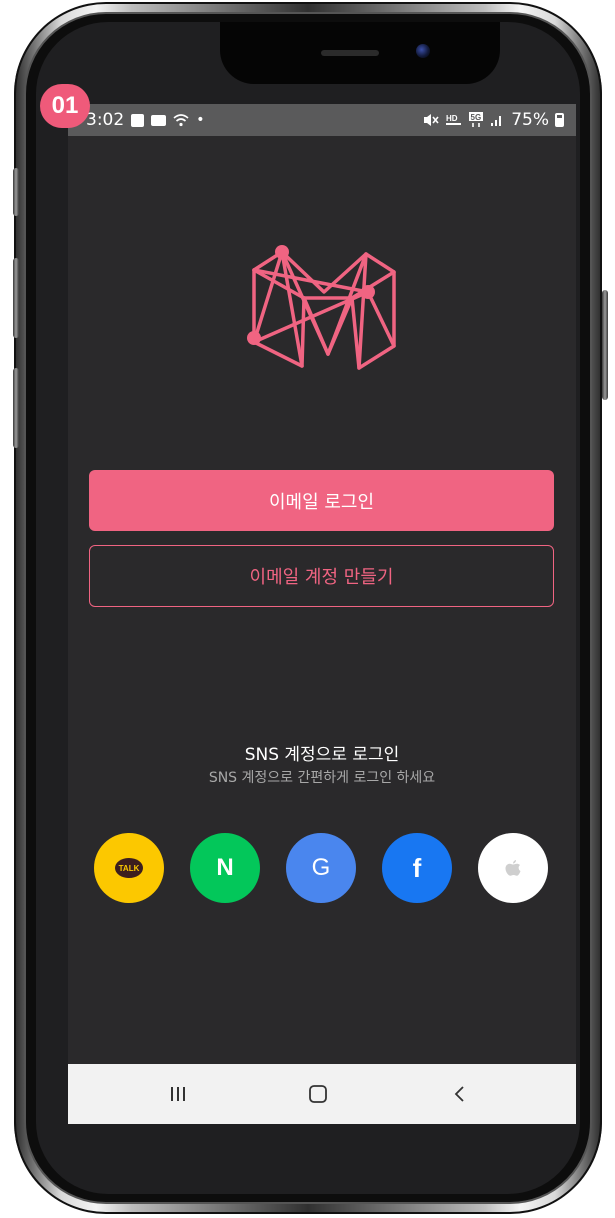 The width and height of the screenshot is (615, 1218). What do you see at coordinates (431, 120) in the screenshot?
I see `mute-icon` at bounding box center [431, 120].